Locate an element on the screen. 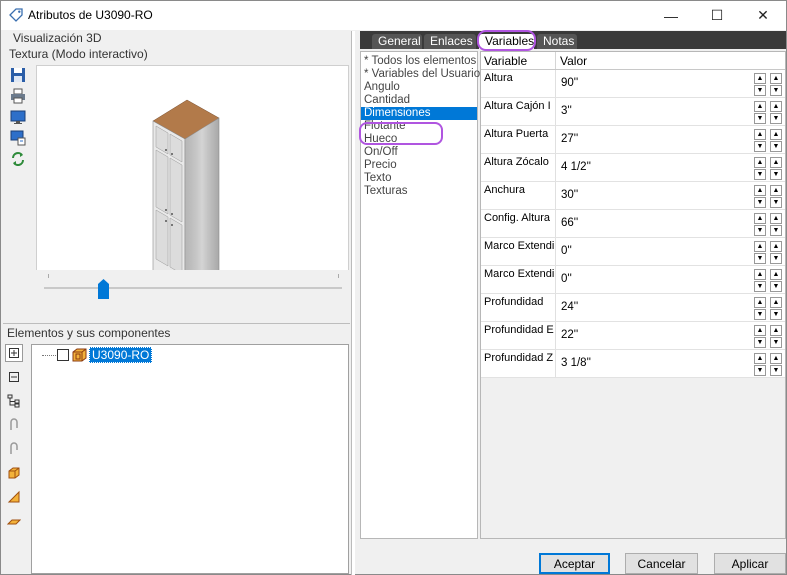 The image size is (787, 575). table-row: Marco Extendi 0'' ▲ ▼ ▲ ▼ is located at coordinates (633, 280).